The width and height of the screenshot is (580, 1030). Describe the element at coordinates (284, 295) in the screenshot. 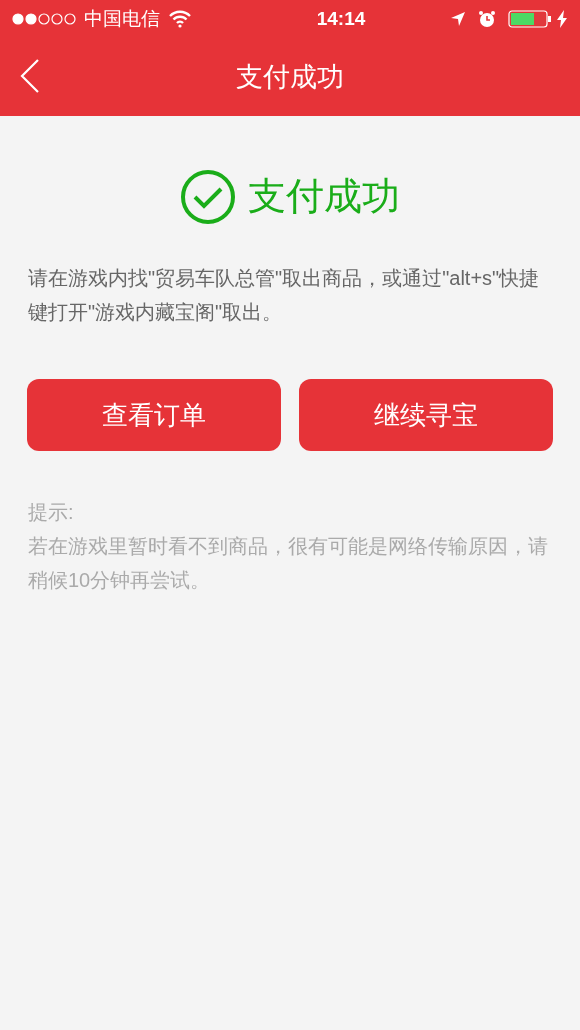

I see `instruction-text: 请在游戏内找"贸易车队总管"取出商品，或通过"alt+s"快捷键打开"游戏内藏宝阁"取出。` at that location.